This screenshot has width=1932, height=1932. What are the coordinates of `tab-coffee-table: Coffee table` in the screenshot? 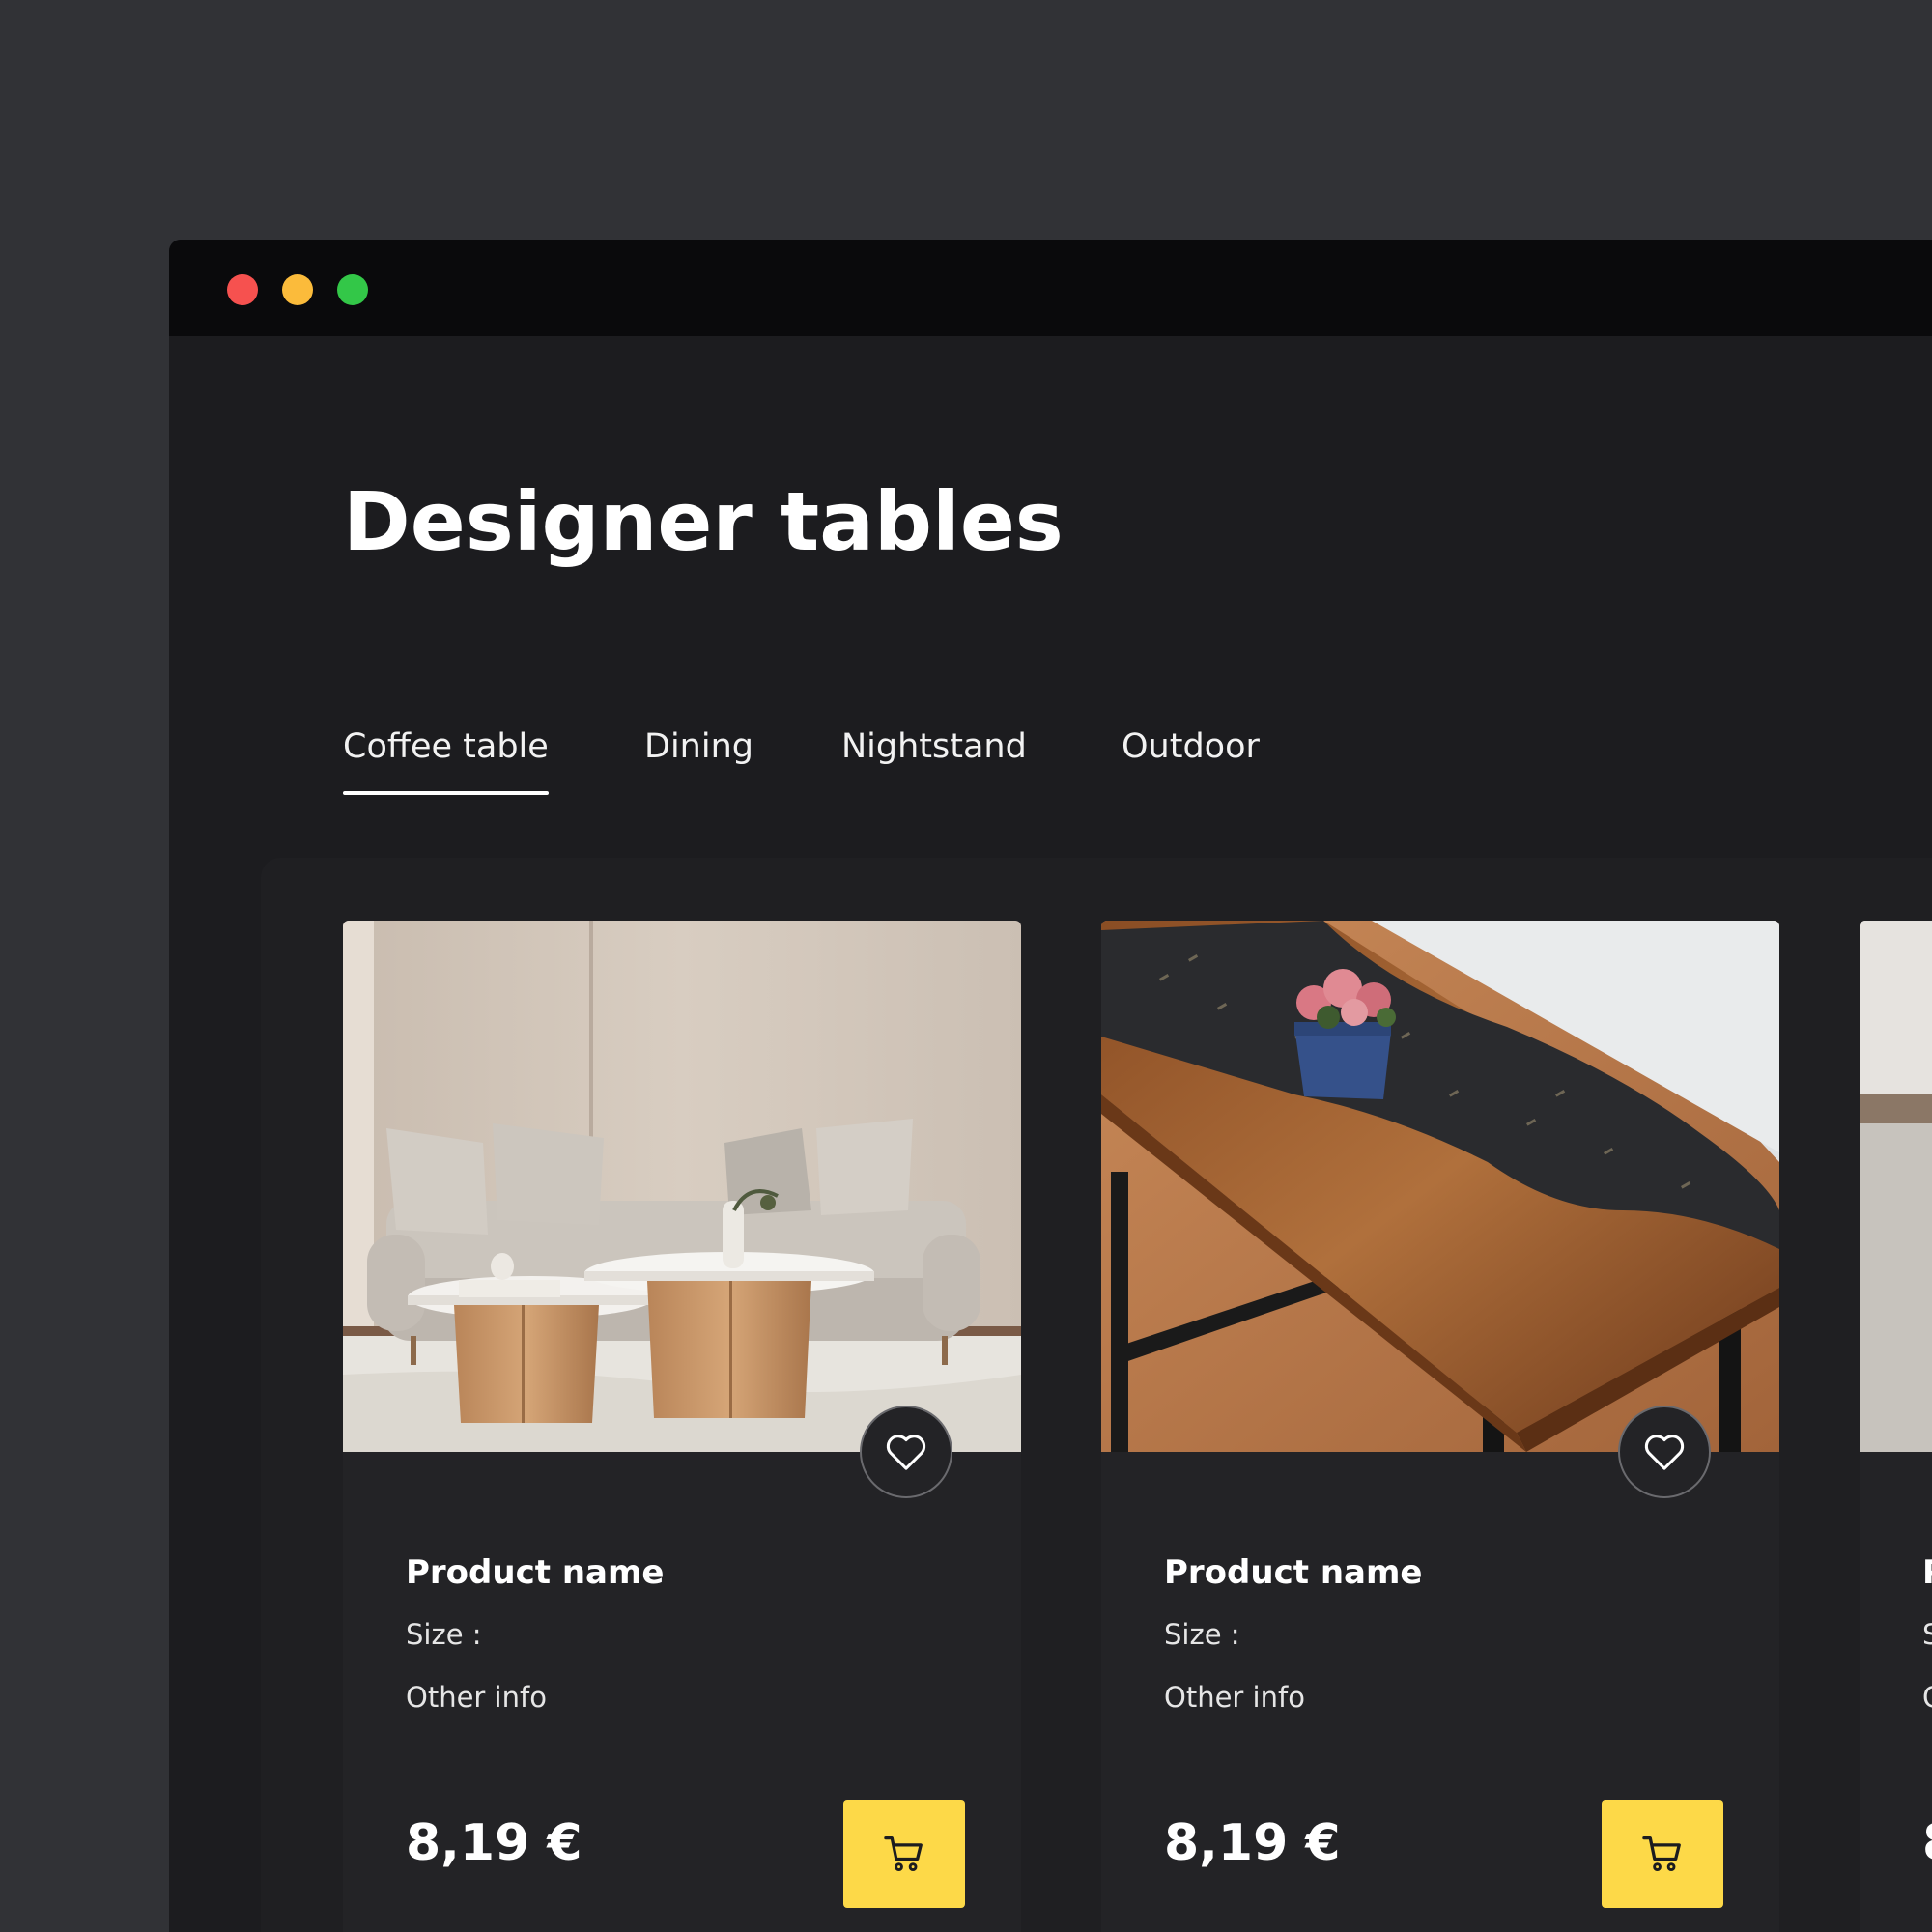 It's located at (446, 762).